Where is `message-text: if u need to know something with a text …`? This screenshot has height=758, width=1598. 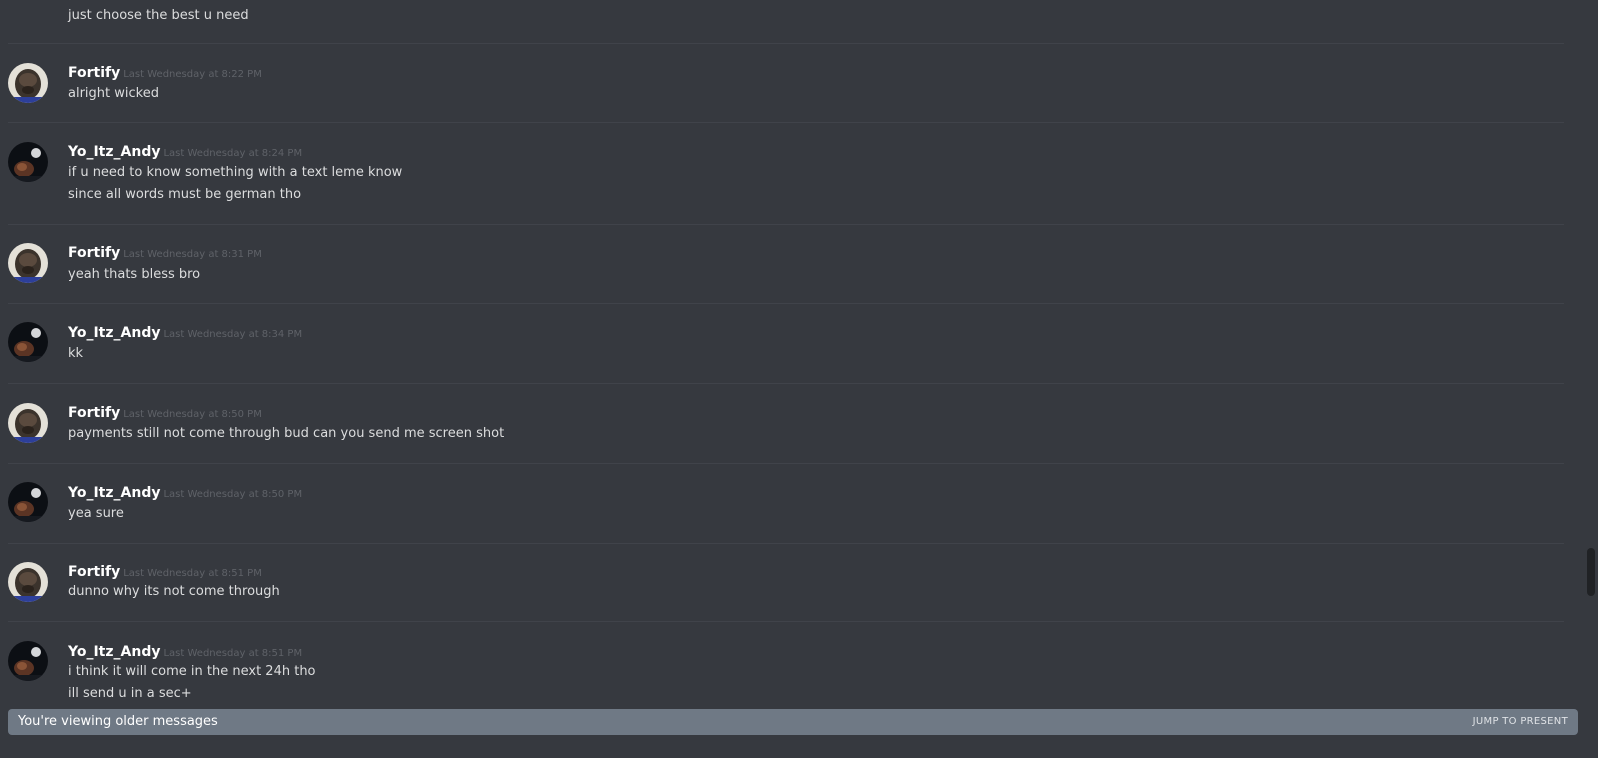 message-text: if u need to know something with a text … is located at coordinates (235, 172).